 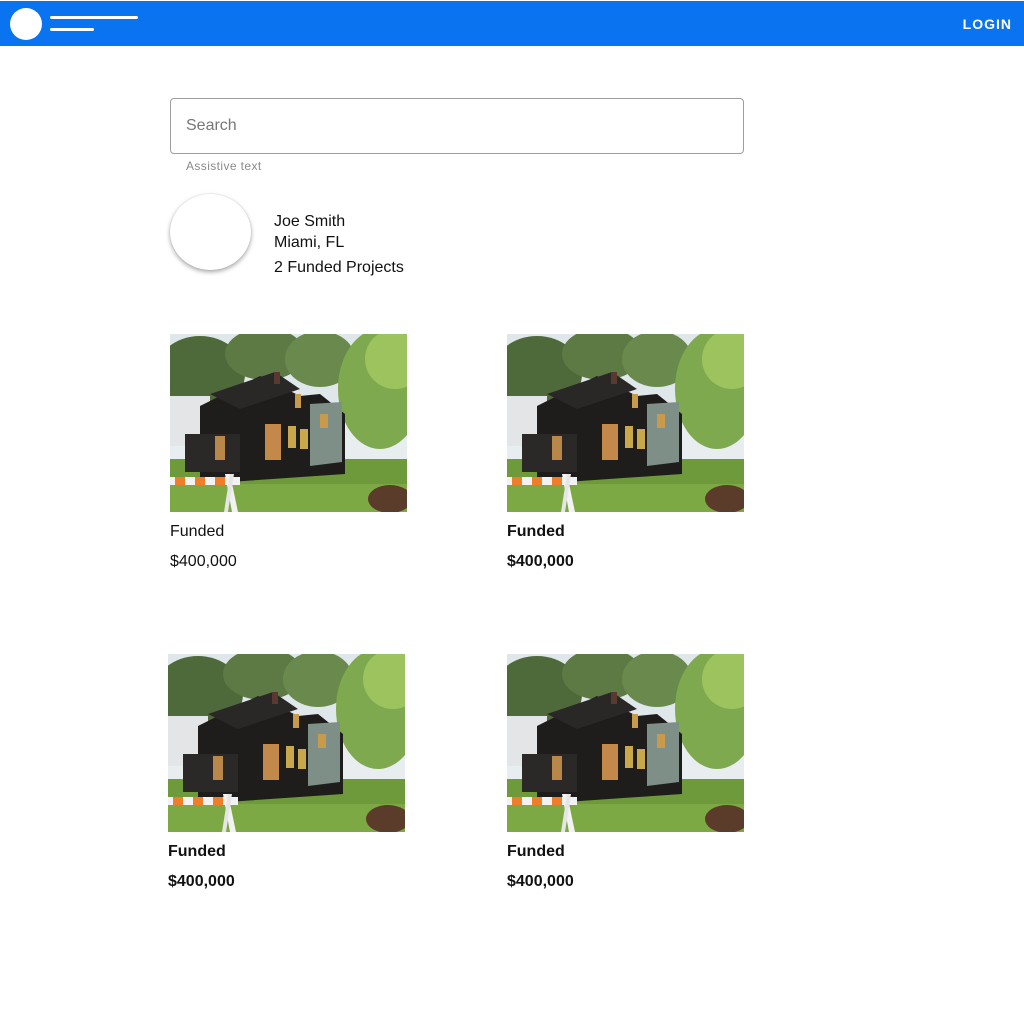 I want to click on login-button: LOGIN, so click(x=987, y=24).